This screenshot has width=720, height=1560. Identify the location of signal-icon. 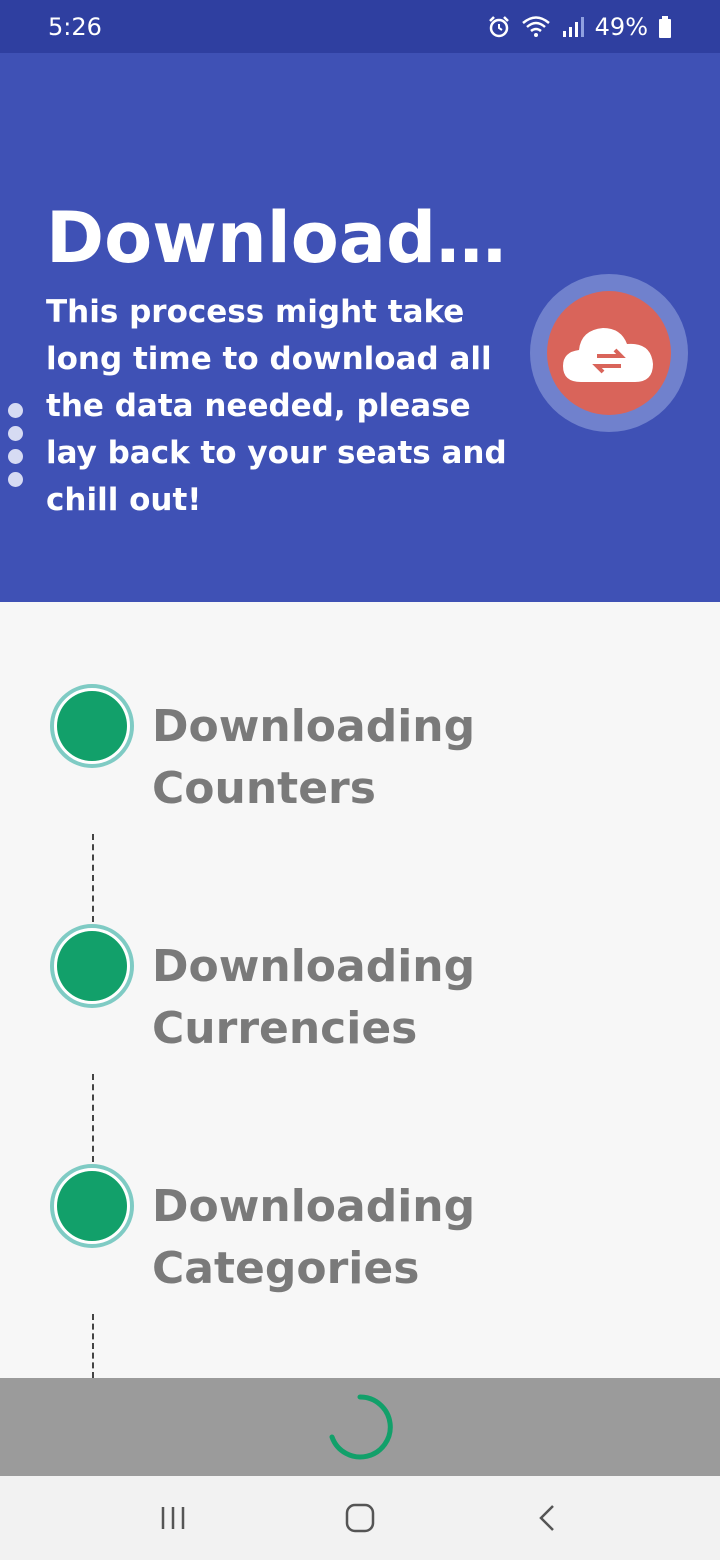
(573, 26).